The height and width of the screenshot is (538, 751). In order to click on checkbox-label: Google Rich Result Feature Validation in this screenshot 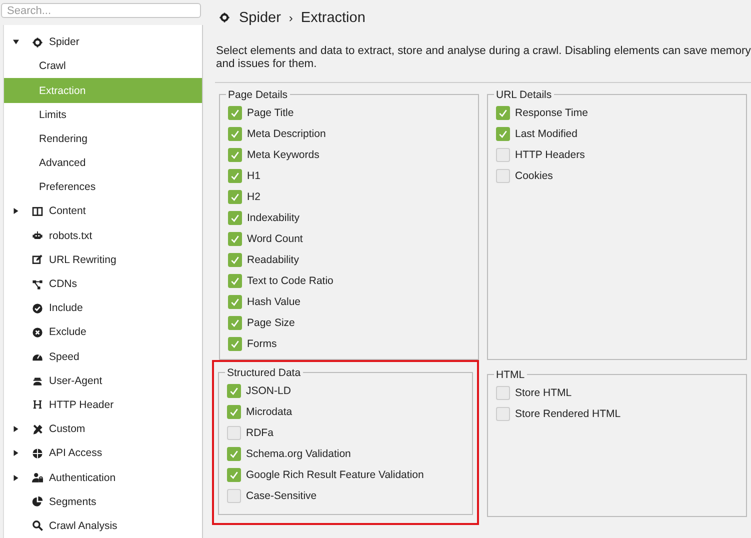, I will do `click(335, 475)`.